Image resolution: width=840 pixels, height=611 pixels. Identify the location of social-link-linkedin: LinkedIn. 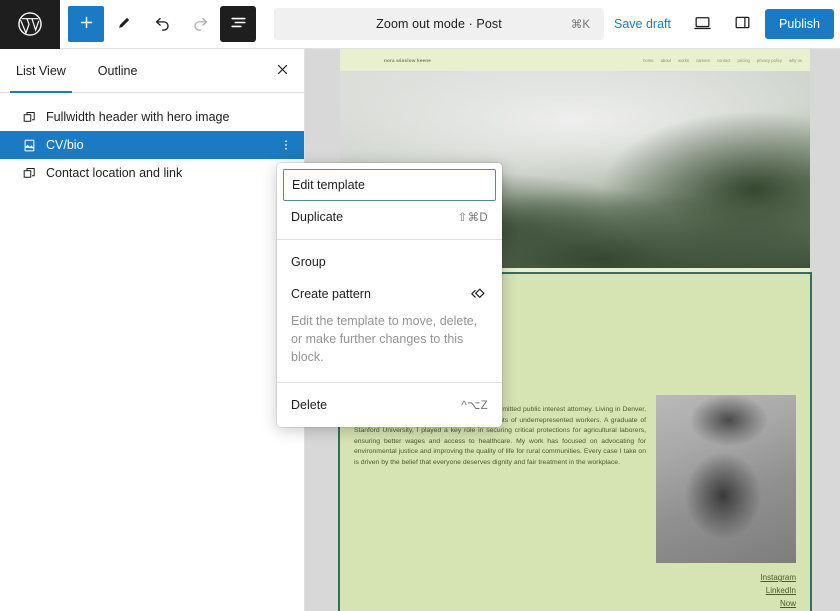
(726, 590).